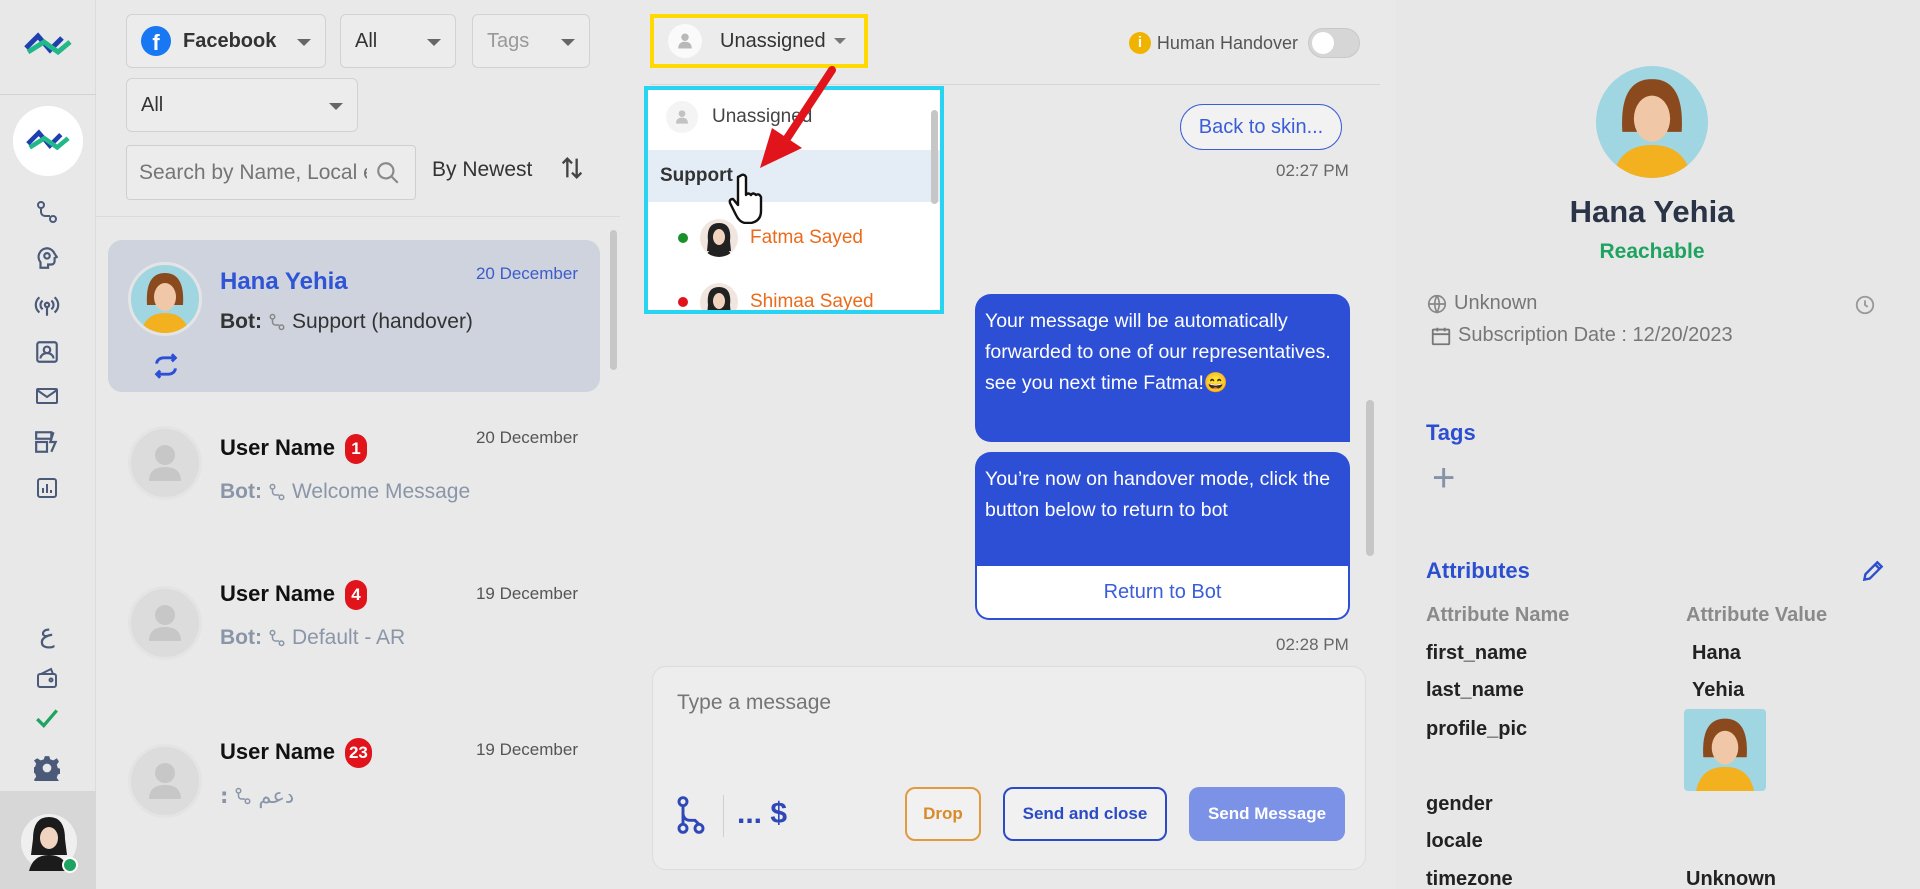  I want to click on message-time: 02:27 PM, so click(1312, 170).